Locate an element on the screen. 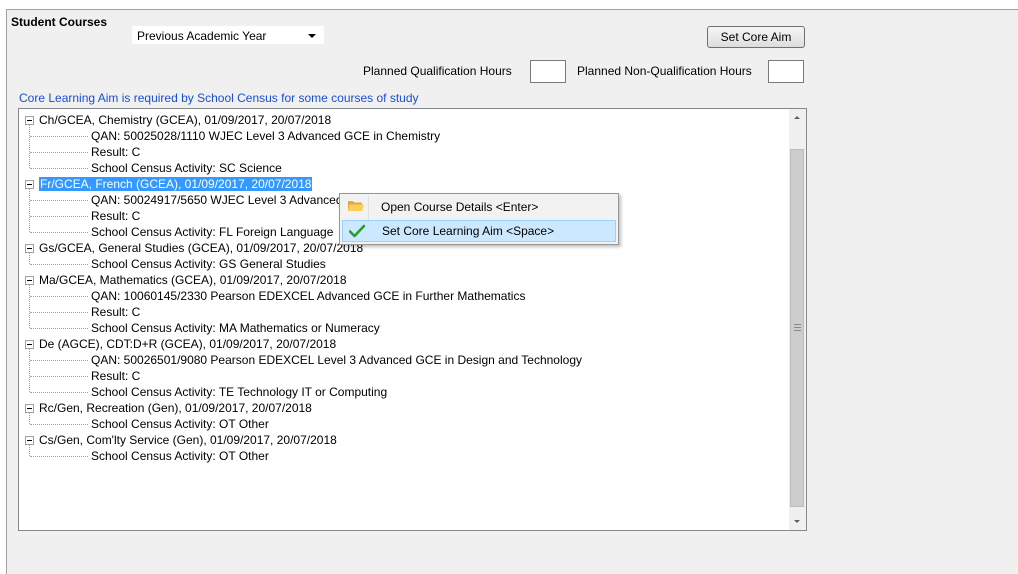 This screenshot has height=574, width=1018. chevron-down-icon is located at coordinates (312, 36).